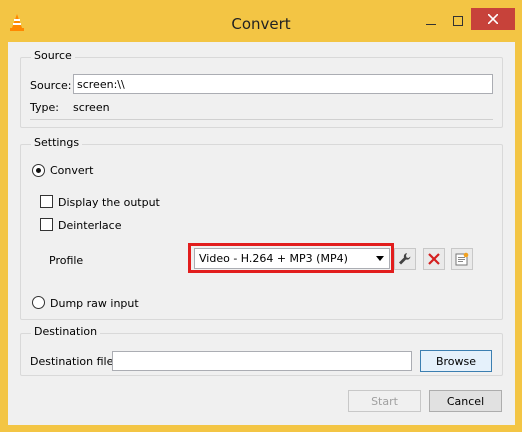  Describe the element at coordinates (66, 331) in the screenshot. I see `destination-group-title: Destination` at that location.